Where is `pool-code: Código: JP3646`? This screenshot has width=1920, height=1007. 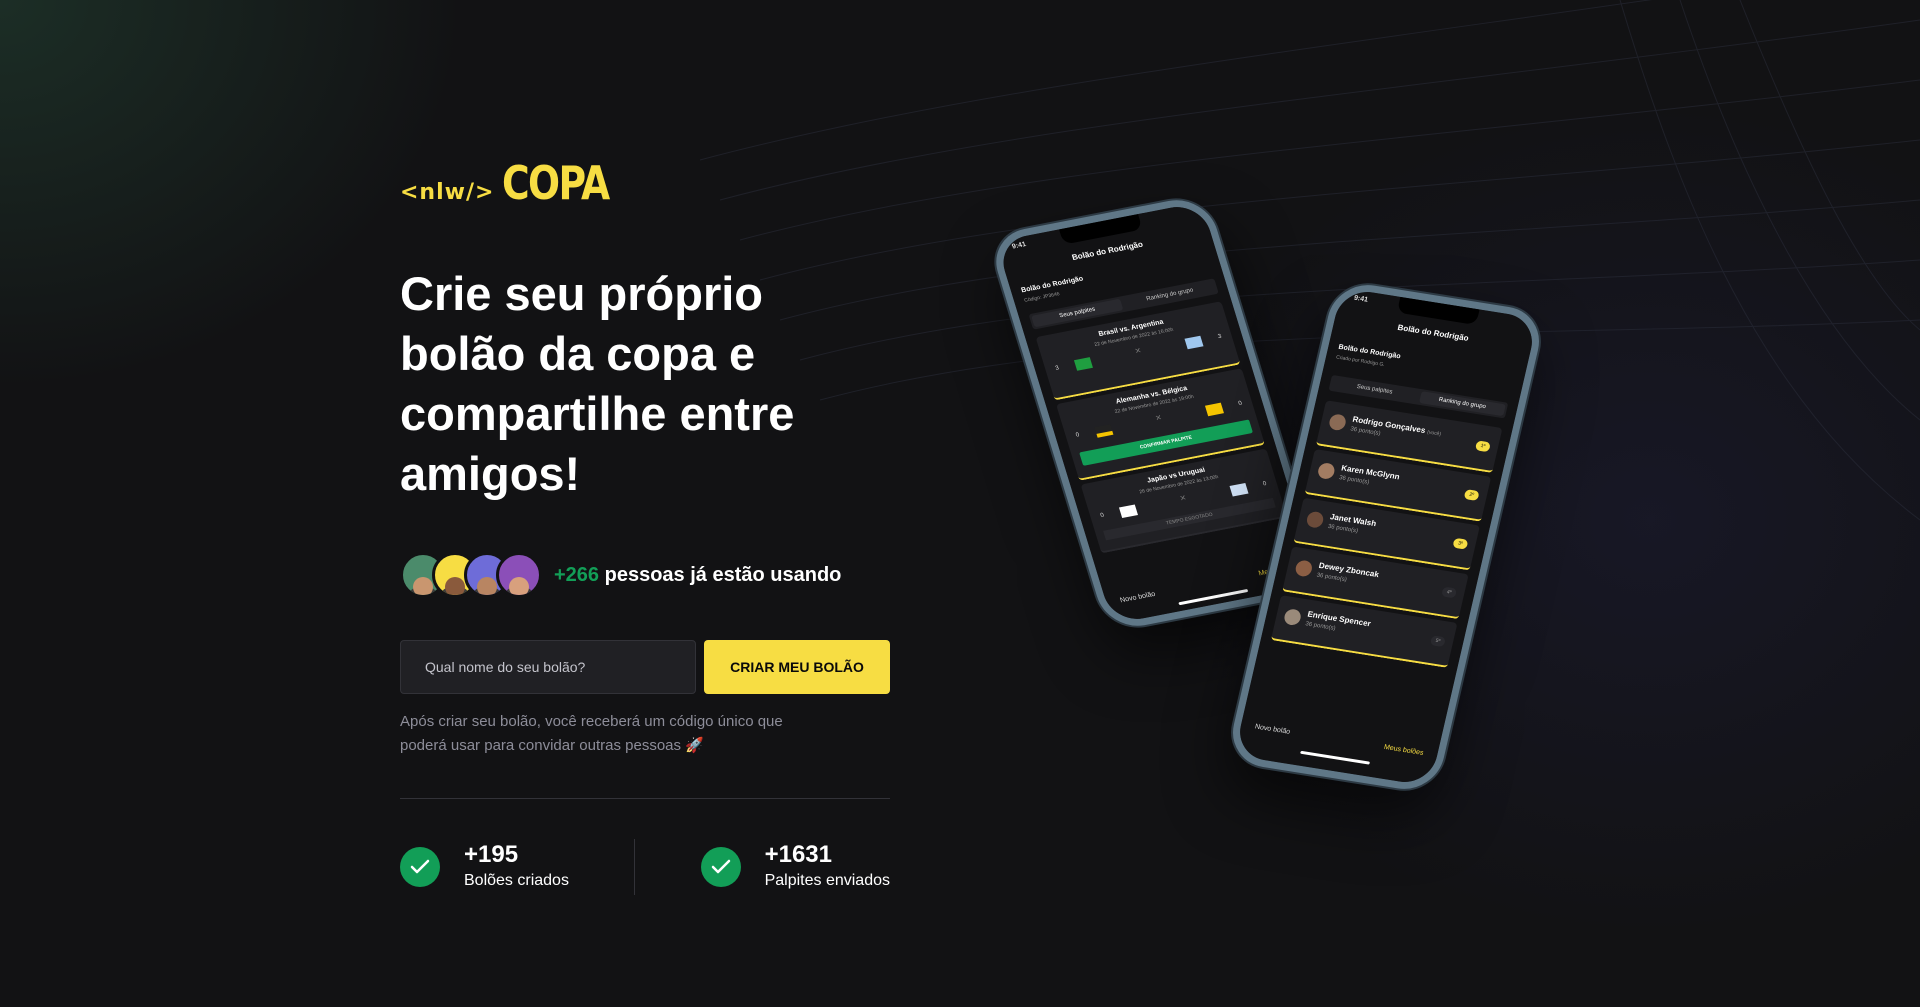 pool-code: Código: JP3646 is located at coordinates (1042, 297).